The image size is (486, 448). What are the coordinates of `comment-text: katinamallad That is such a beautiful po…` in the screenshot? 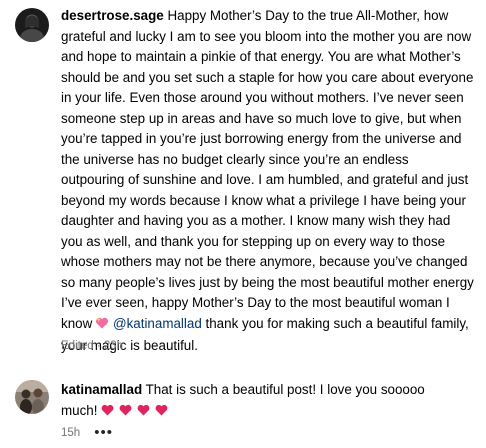 It's located at (261, 400).